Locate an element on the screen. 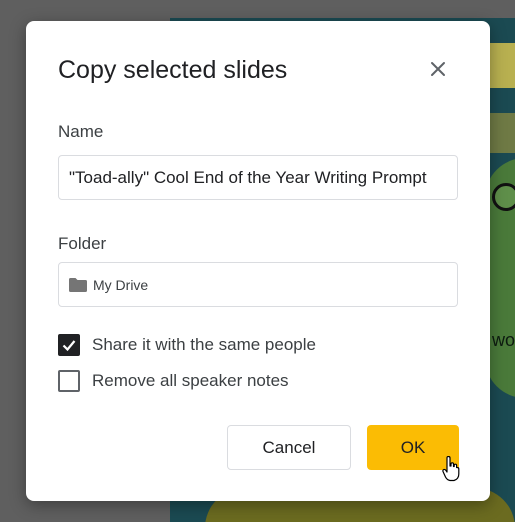 The image size is (515, 522). name-input is located at coordinates (258, 177).